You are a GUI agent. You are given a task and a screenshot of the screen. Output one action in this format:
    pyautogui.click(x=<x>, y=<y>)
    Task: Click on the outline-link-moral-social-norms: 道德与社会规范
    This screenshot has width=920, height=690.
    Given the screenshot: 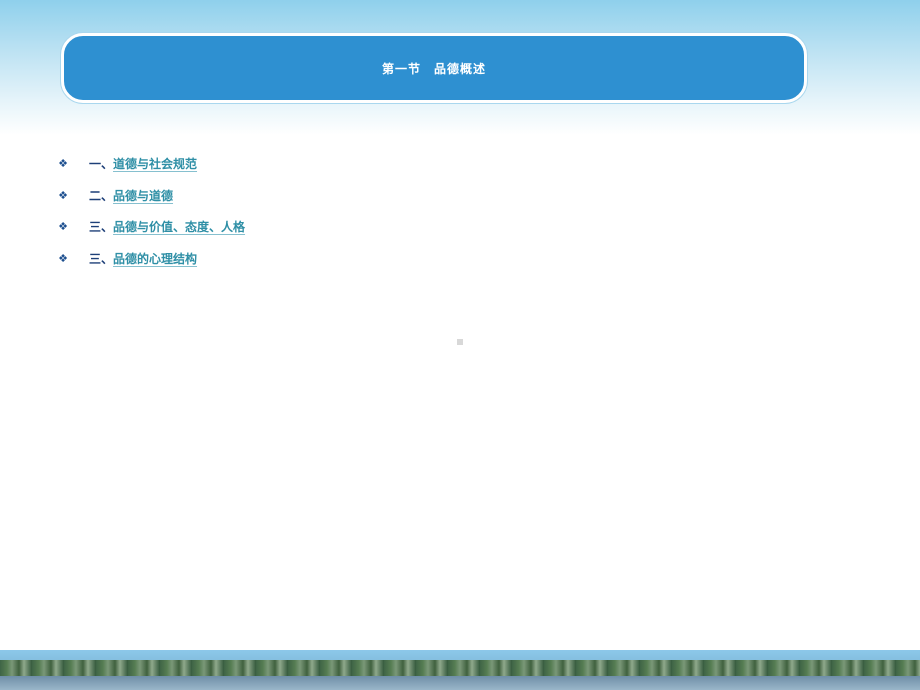 What is the action you would take?
    pyautogui.click(x=155, y=163)
    